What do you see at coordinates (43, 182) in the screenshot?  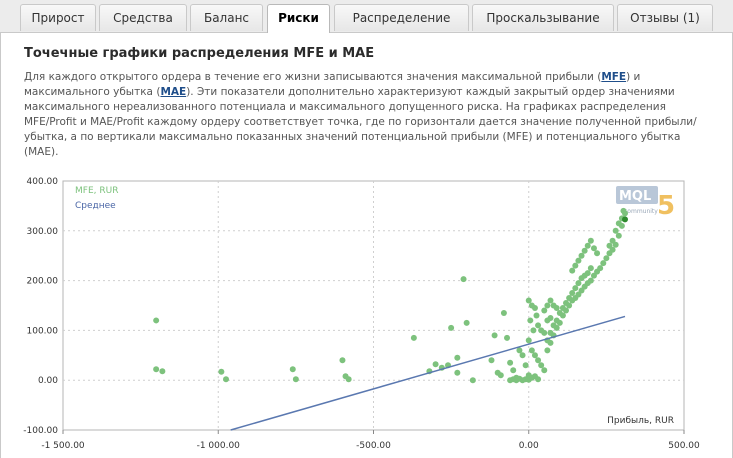 I see `y-tick-label: 400.00` at bounding box center [43, 182].